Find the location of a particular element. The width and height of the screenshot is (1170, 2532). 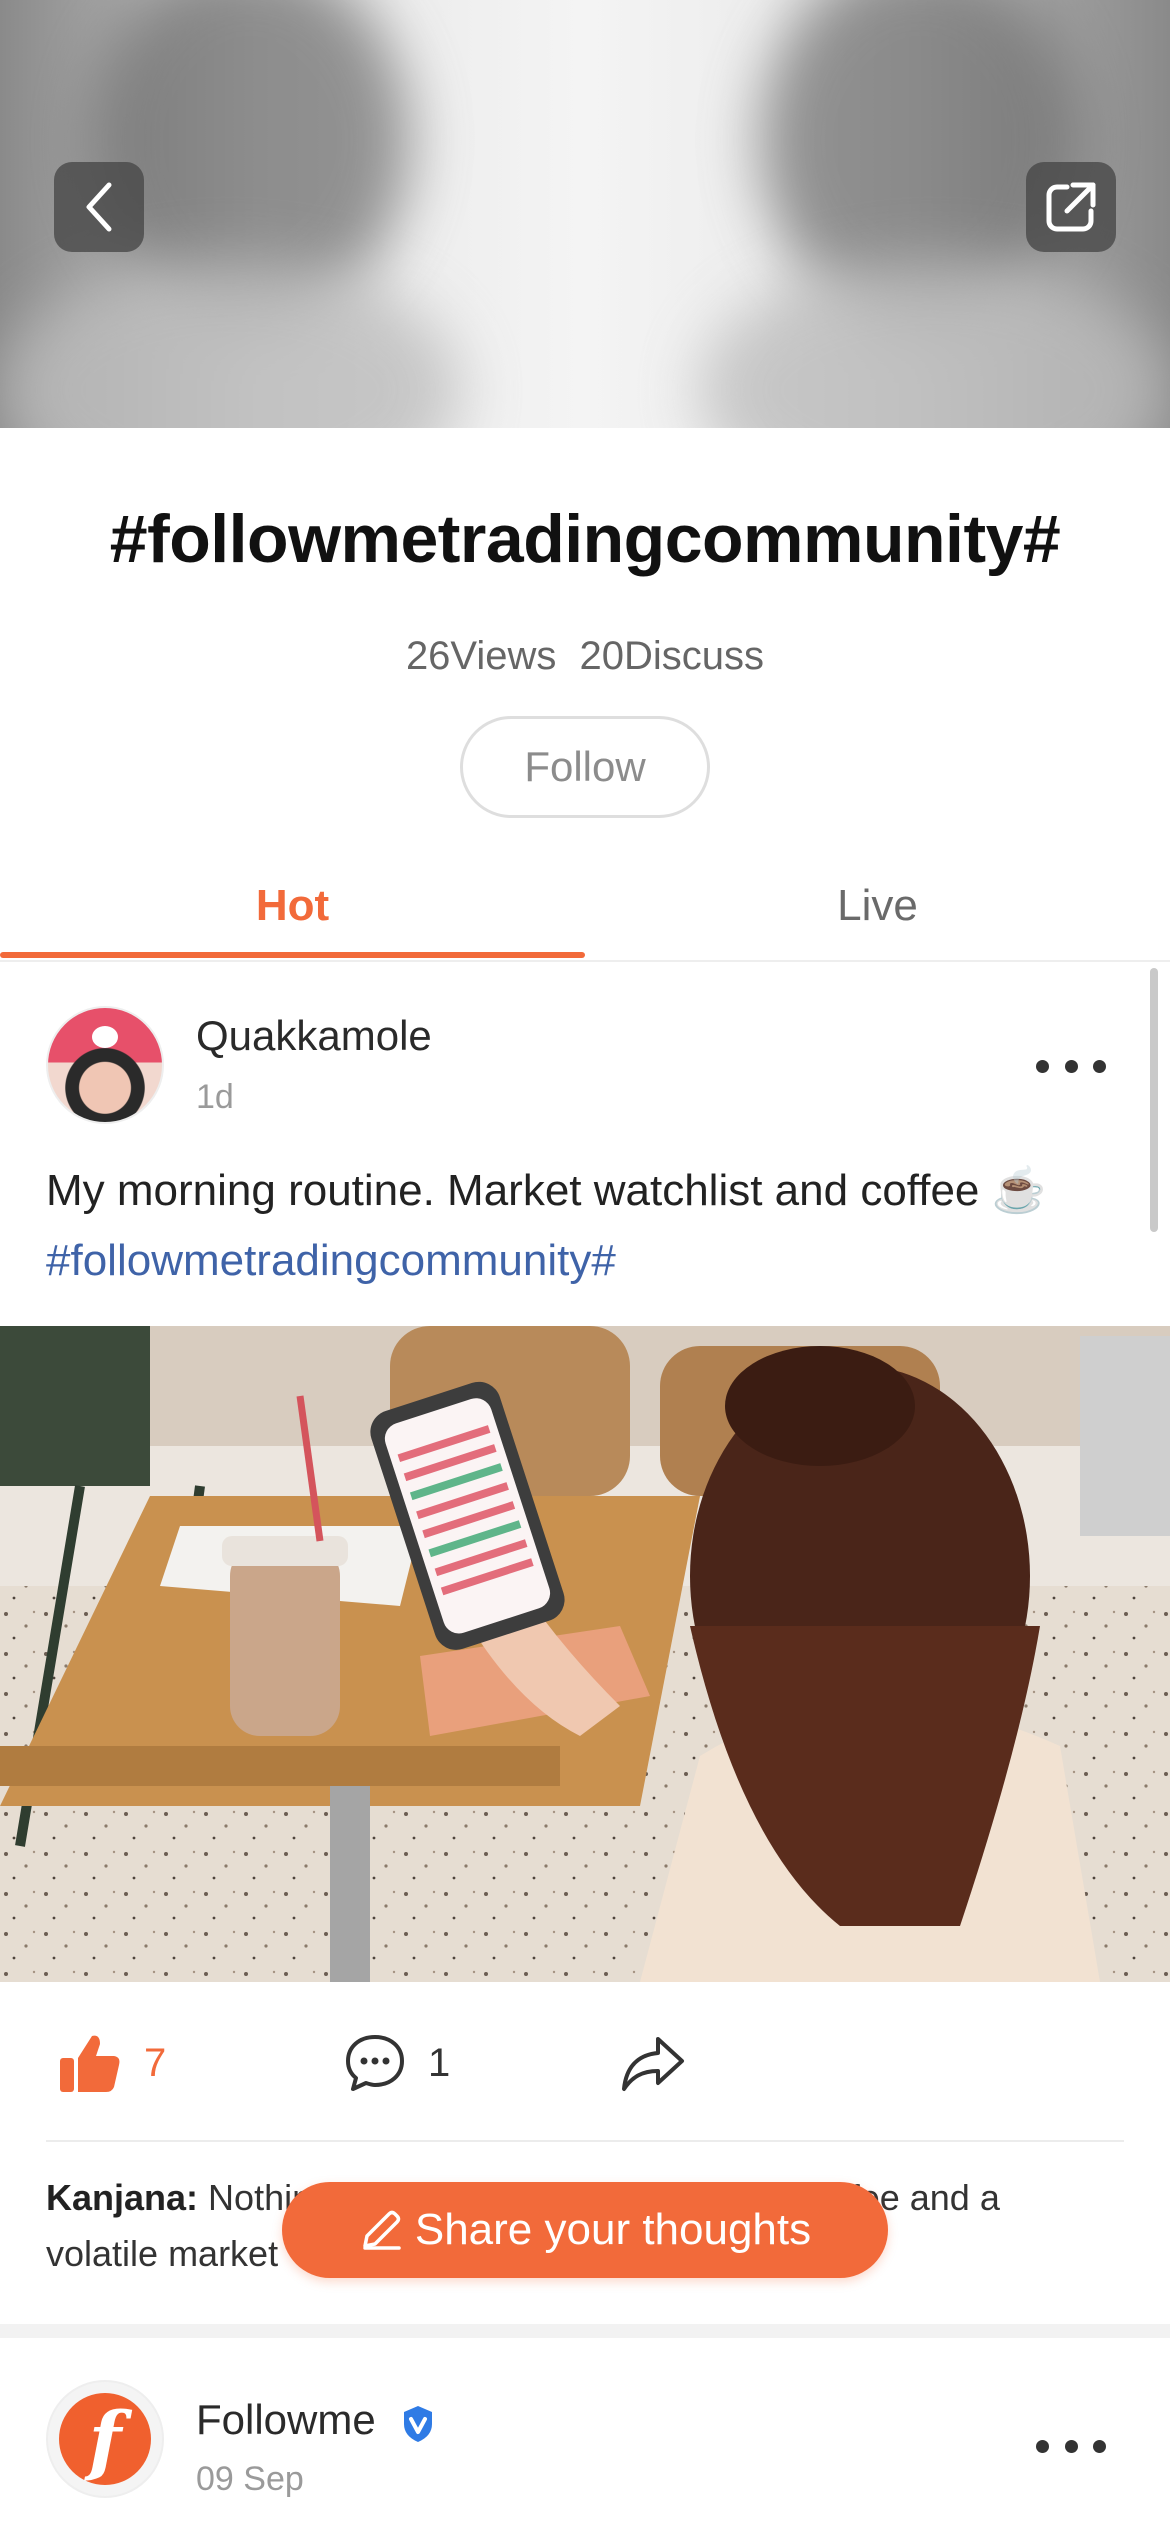

back-button is located at coordinates (99, 207).